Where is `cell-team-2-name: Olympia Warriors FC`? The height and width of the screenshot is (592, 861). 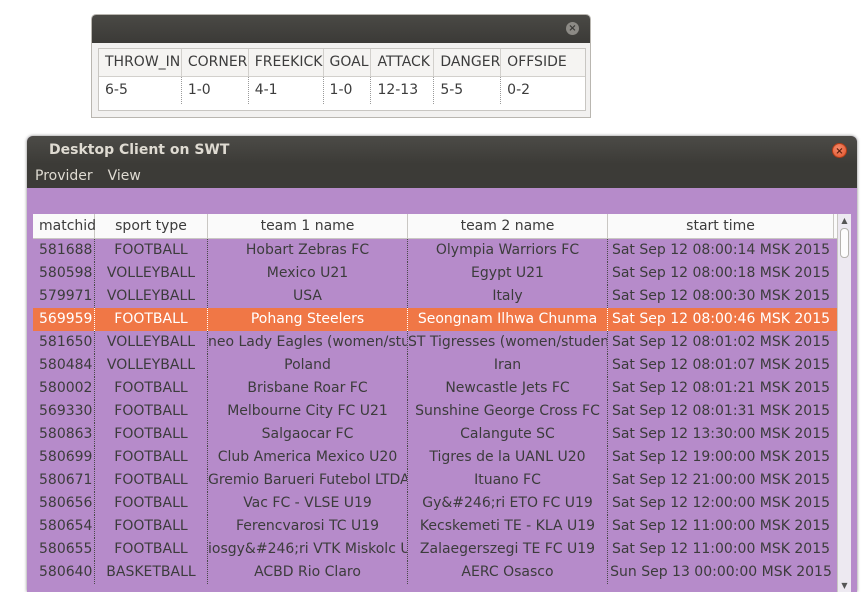
cell-team-2-name: Olympia Warriors FC is located at coordinates (508, 250).